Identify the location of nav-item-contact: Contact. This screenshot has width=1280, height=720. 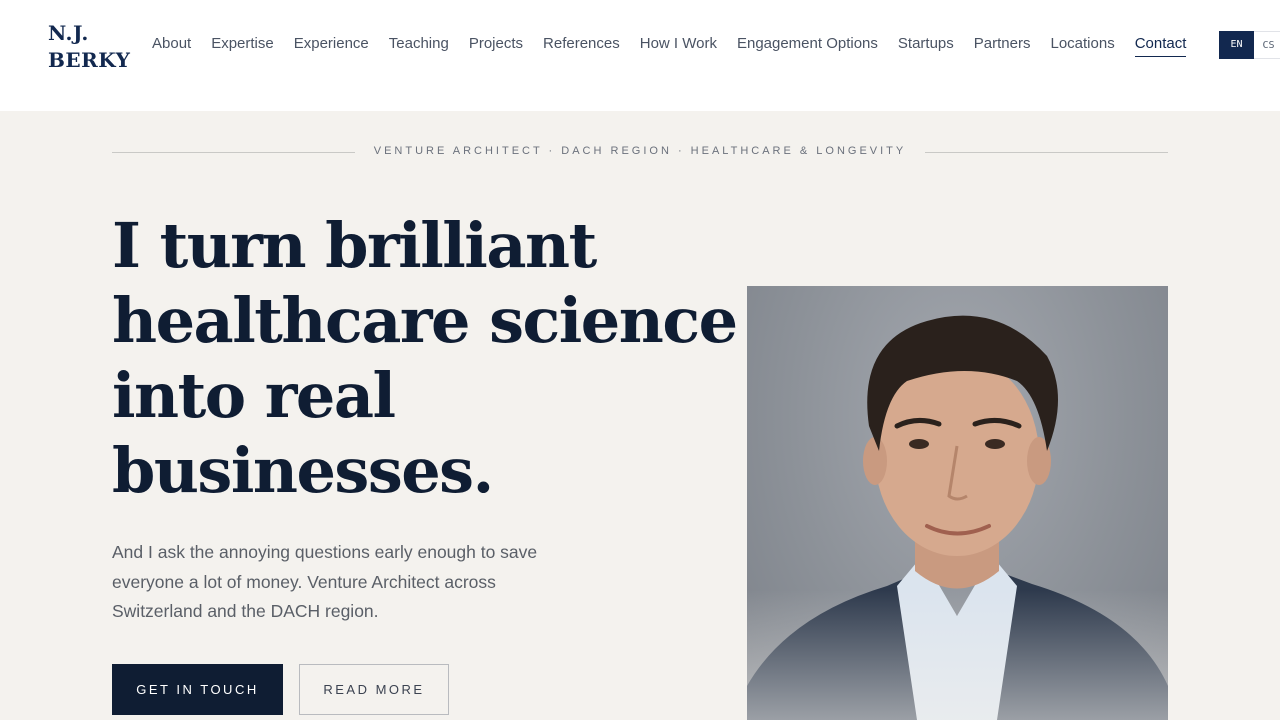
(1160, 45).